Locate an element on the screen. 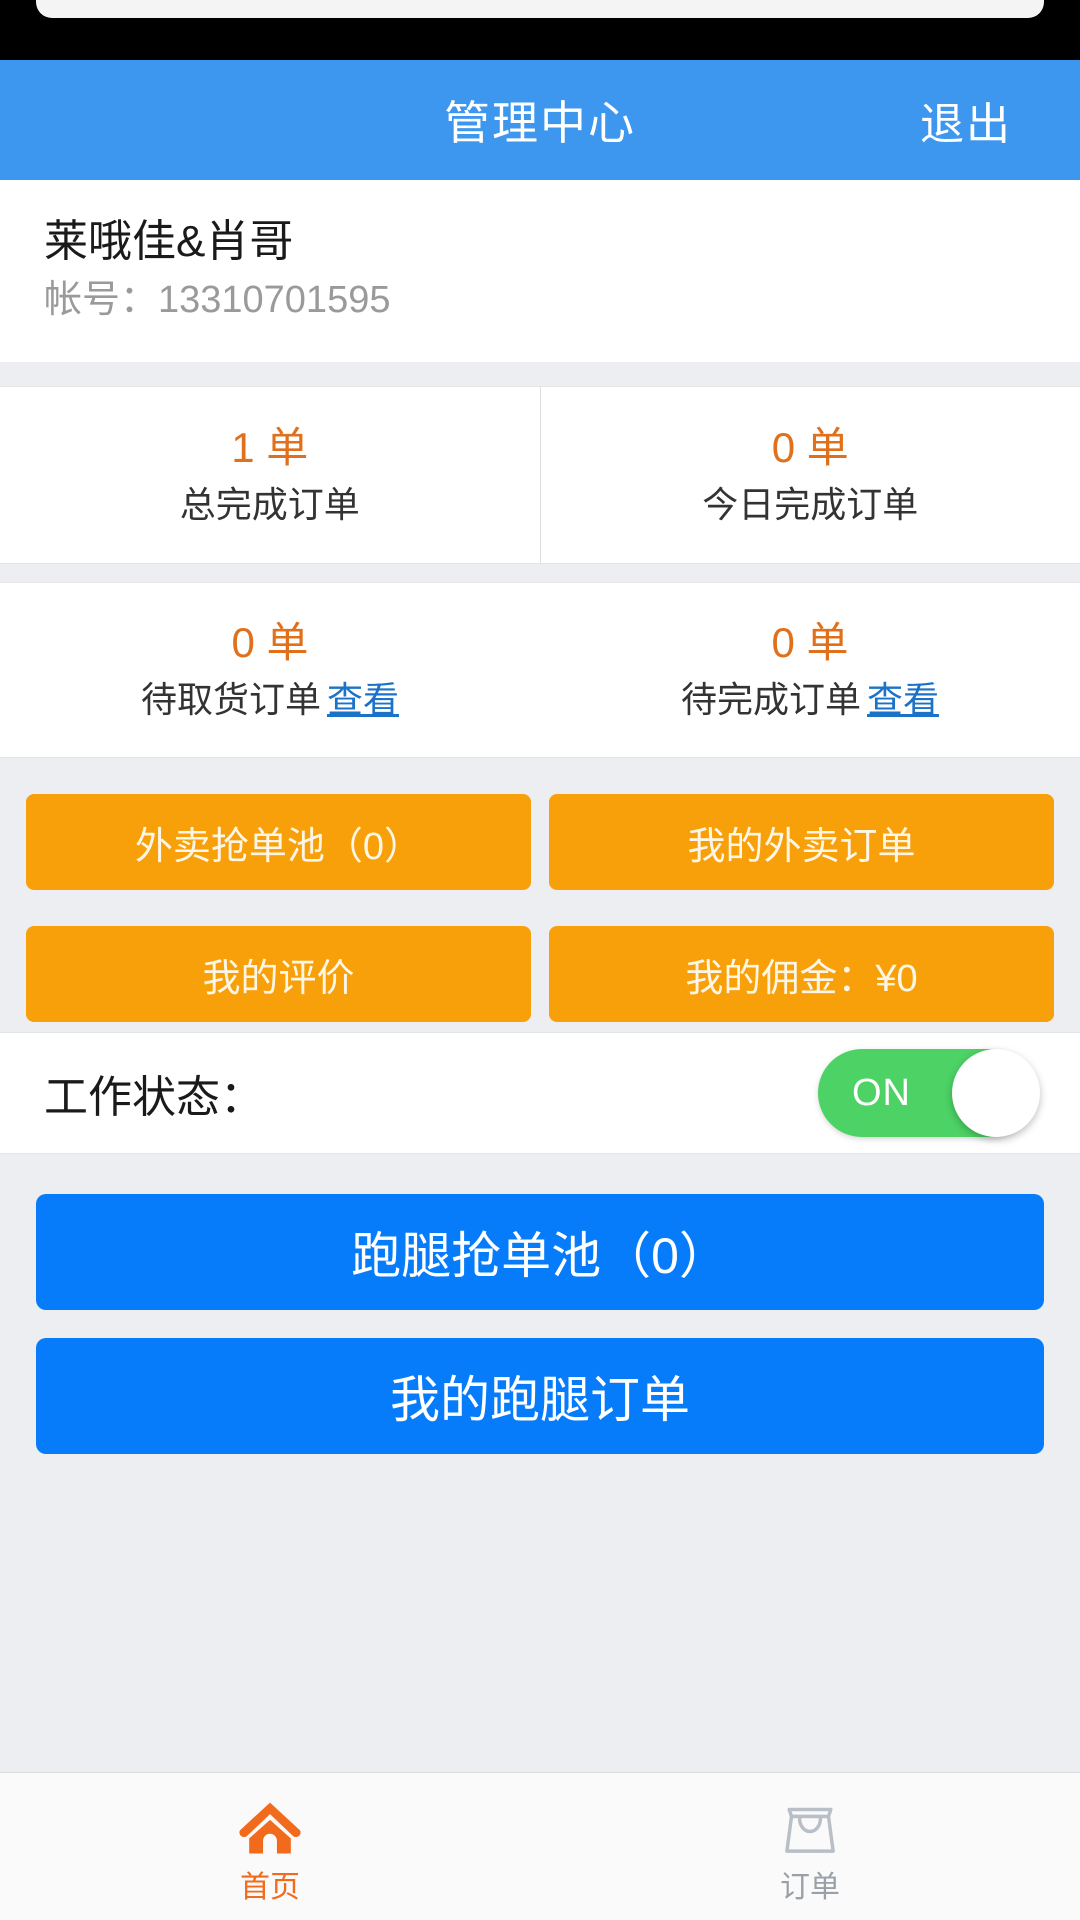 The image size is (1080, 1920). stat-label: 待取货订单 查看 is located at coordinates (270, 700).